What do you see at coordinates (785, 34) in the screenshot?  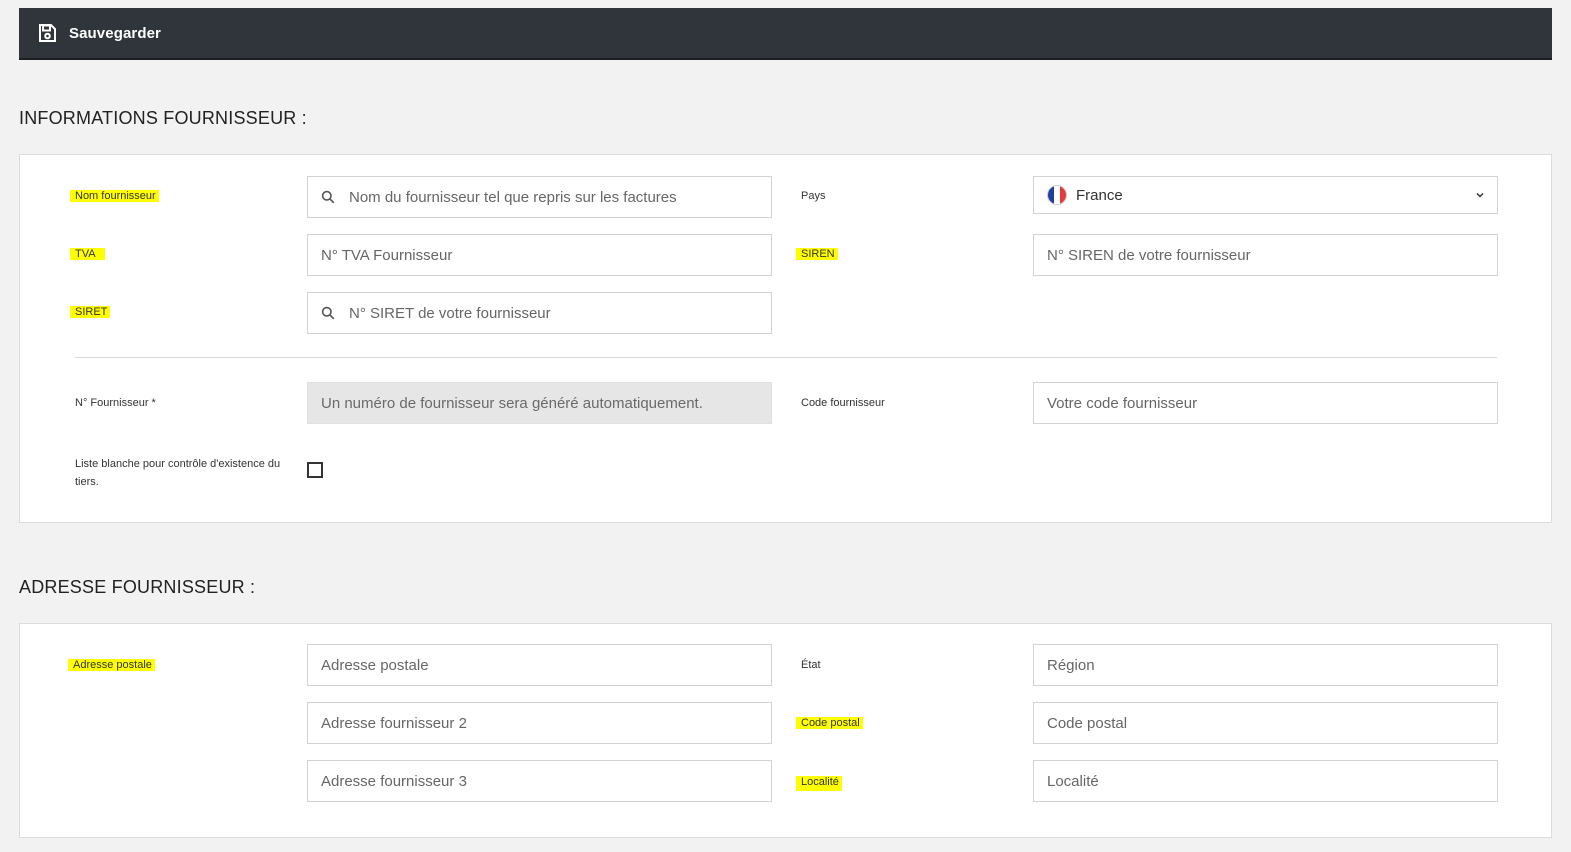 I see `toolbar: Sauvegarder` at bounding box center [785, 34].